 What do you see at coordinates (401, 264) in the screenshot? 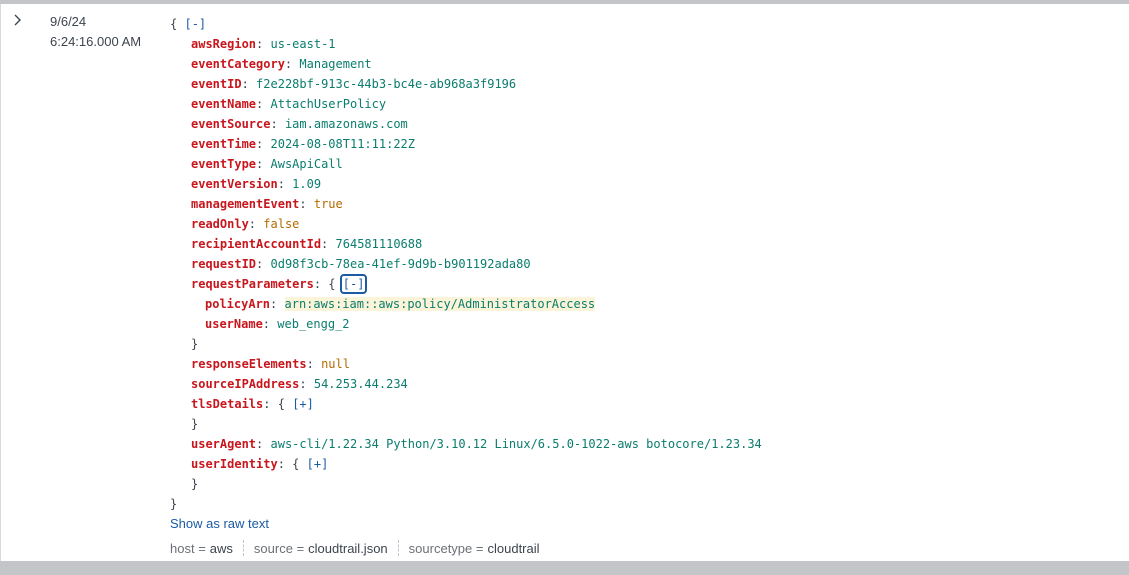
I see `field-value: 0d98f3cb-78ea-41ef-9d9b-b901192ada80` at bounding box center [401, 264].